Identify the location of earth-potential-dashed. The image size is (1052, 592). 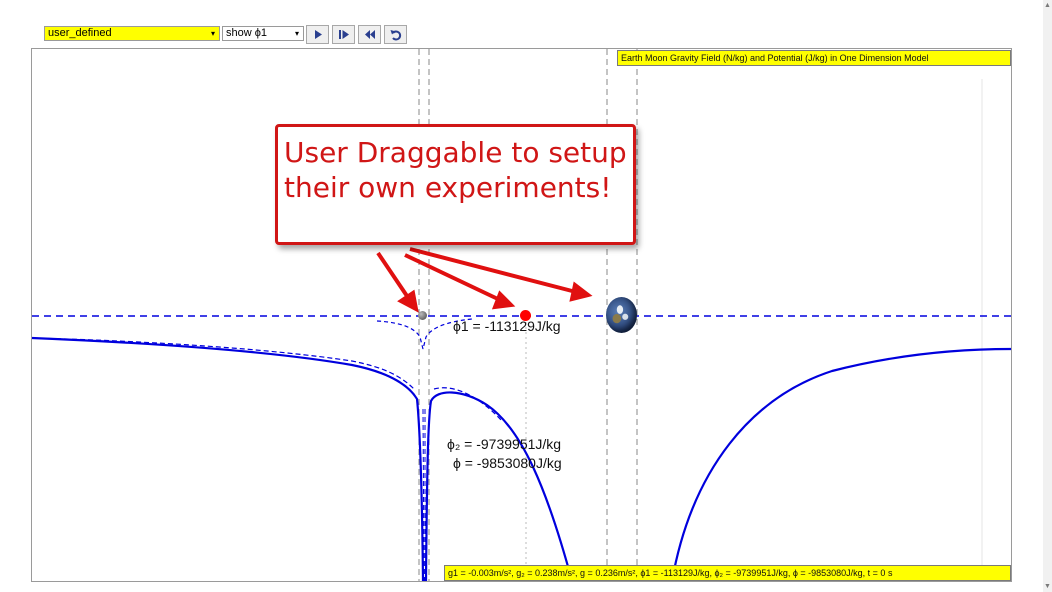
(223, 363).